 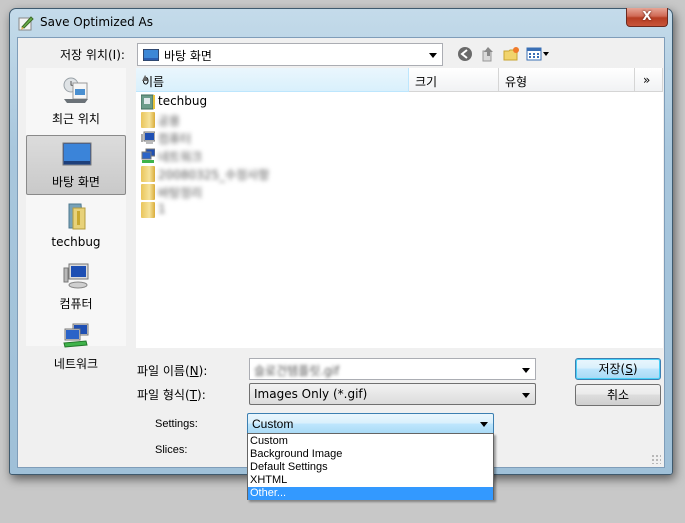 I want to click on file-name: 컴퓨터, so click(x=175, y=139).